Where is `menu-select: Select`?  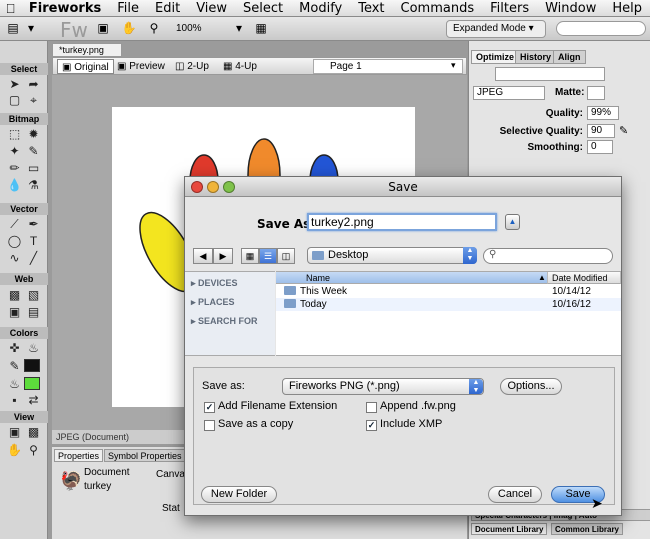 menu-select: Select is located at coordinates (263, 8).